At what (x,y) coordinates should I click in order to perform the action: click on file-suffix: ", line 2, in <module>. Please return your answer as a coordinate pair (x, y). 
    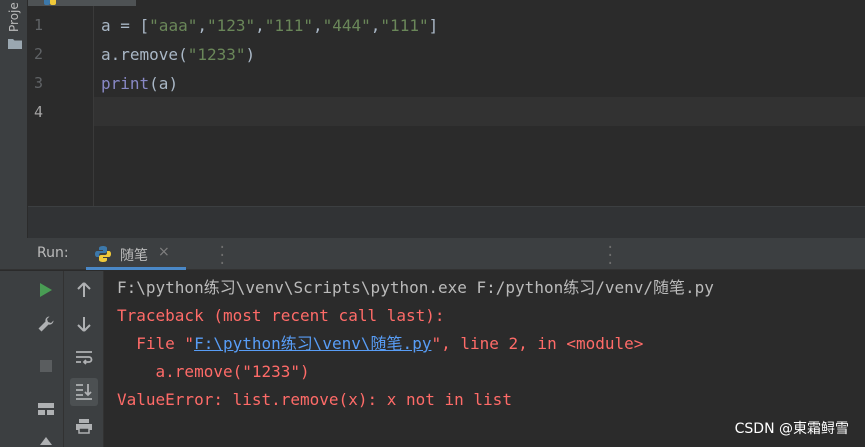
    Looking at the image, I should click on (537, 343).